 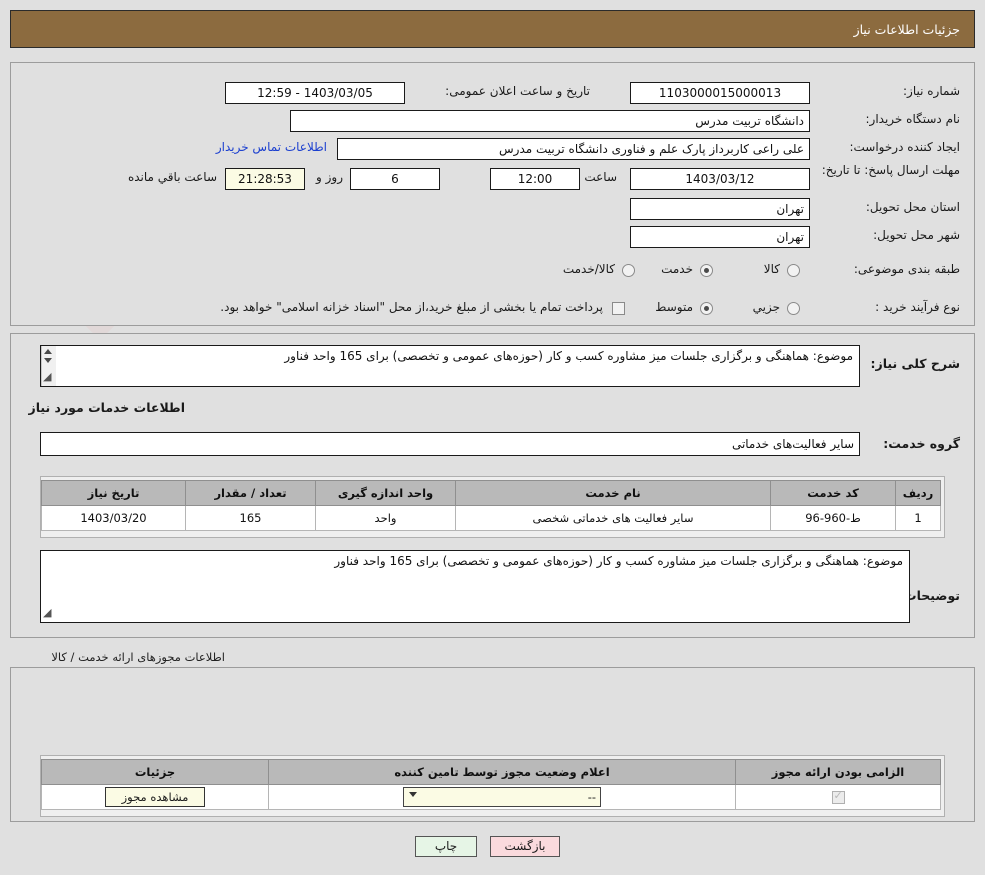 I want to click on licenses-col-header-2: جزئیات, so click(x=155, y=772).